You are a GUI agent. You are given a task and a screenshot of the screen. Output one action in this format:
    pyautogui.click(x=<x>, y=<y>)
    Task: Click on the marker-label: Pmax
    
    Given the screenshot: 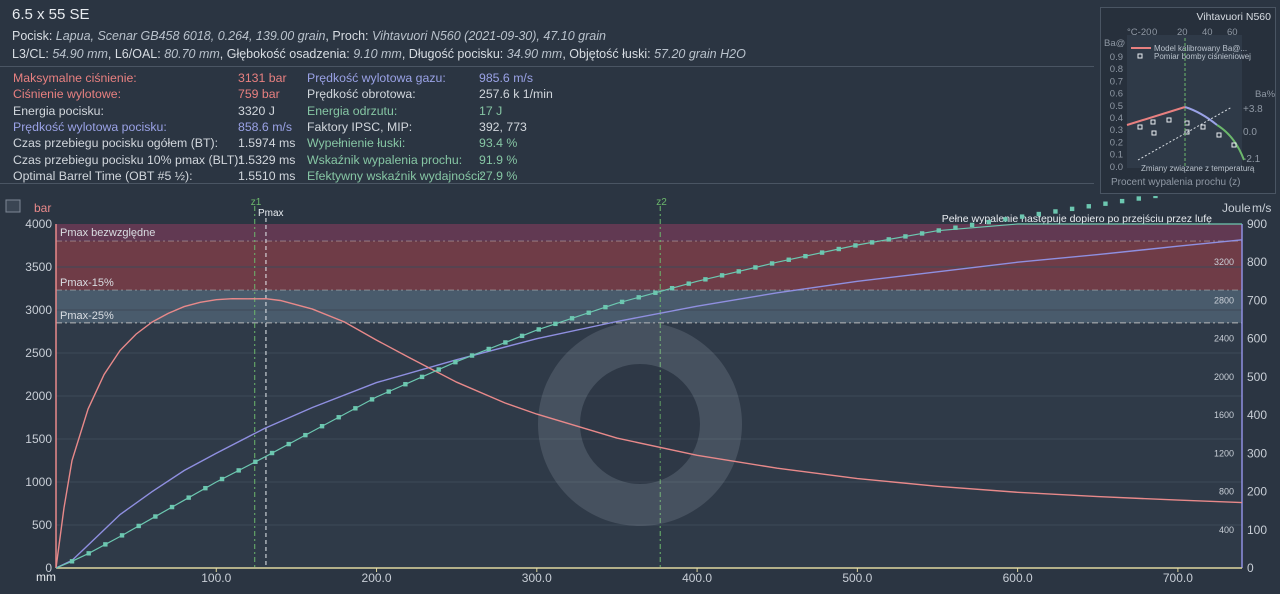 What is the action you would take?
    pyautogui.click(x=271, y=213)
    